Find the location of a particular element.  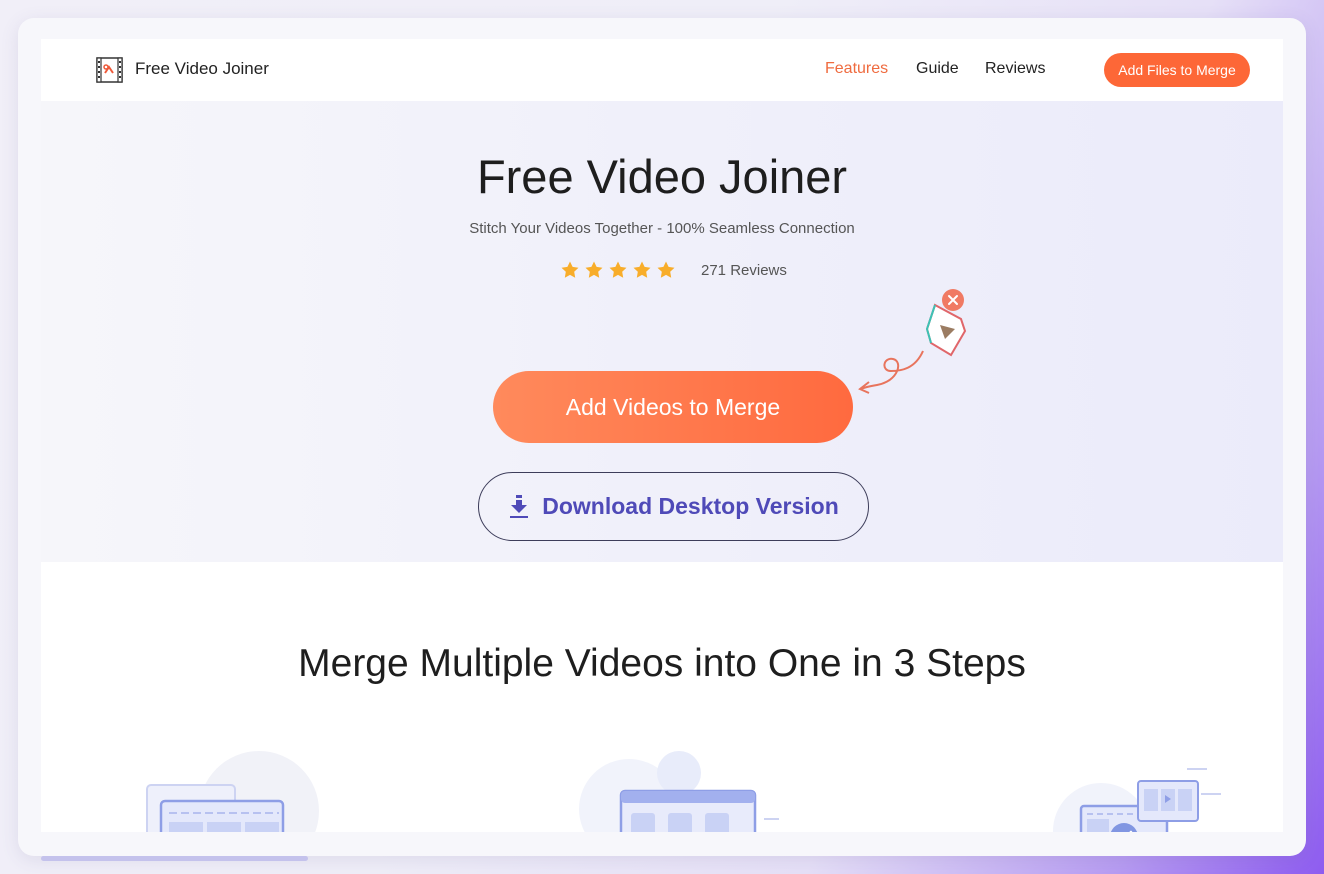

video-file-icon is located at coordinates (912, 341).